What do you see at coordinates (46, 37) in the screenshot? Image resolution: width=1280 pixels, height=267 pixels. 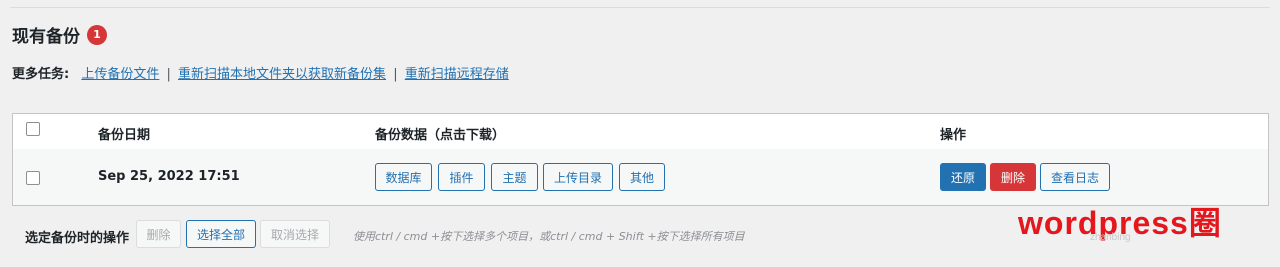 I see `page-title: 现有备份` at bounding box center [46, 37].